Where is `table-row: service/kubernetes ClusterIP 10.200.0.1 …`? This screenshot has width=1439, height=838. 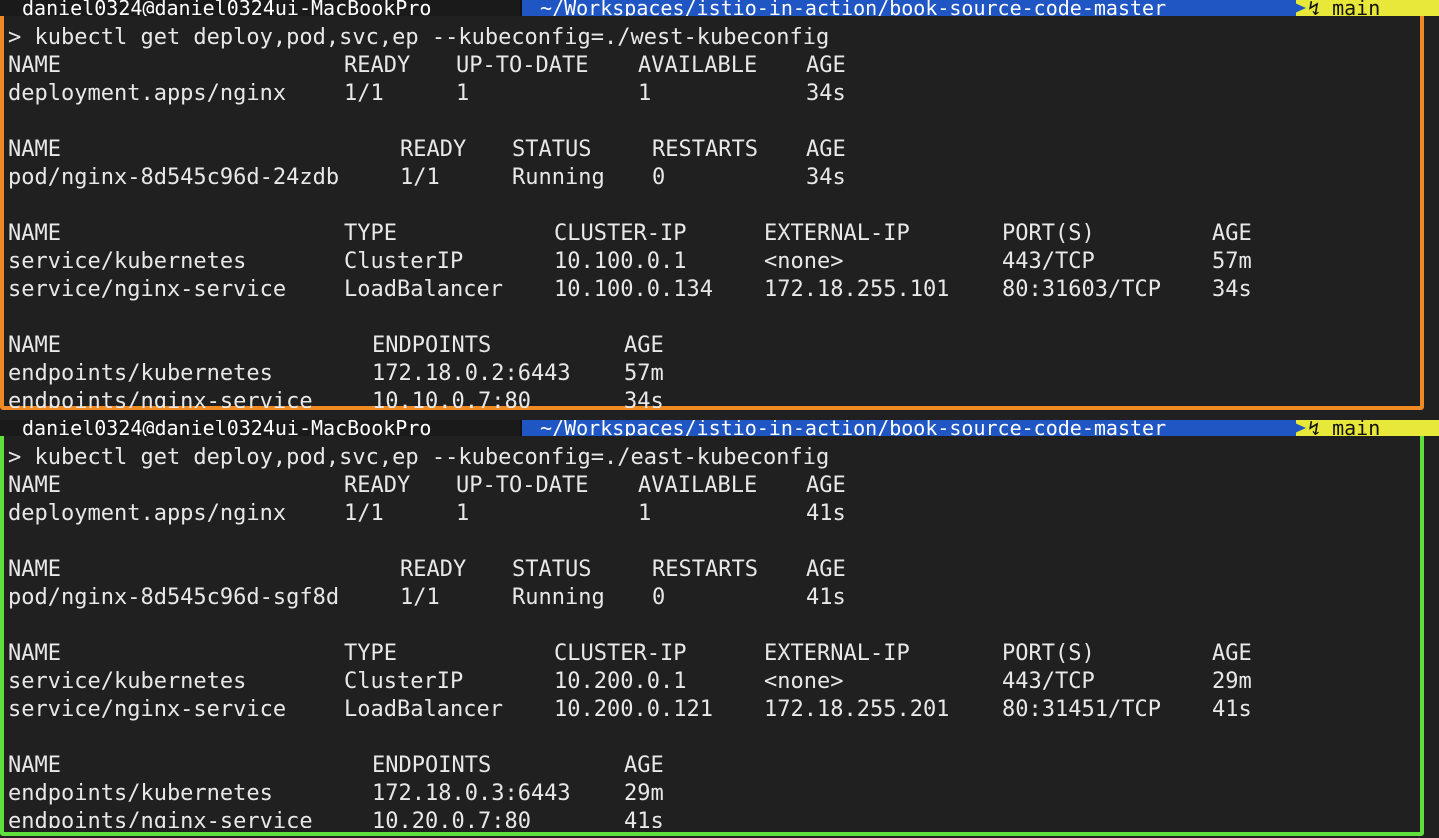
table-row: service/kubernetes ClusterIP 10.200.0.1 … is located at coordinates (630, 681).